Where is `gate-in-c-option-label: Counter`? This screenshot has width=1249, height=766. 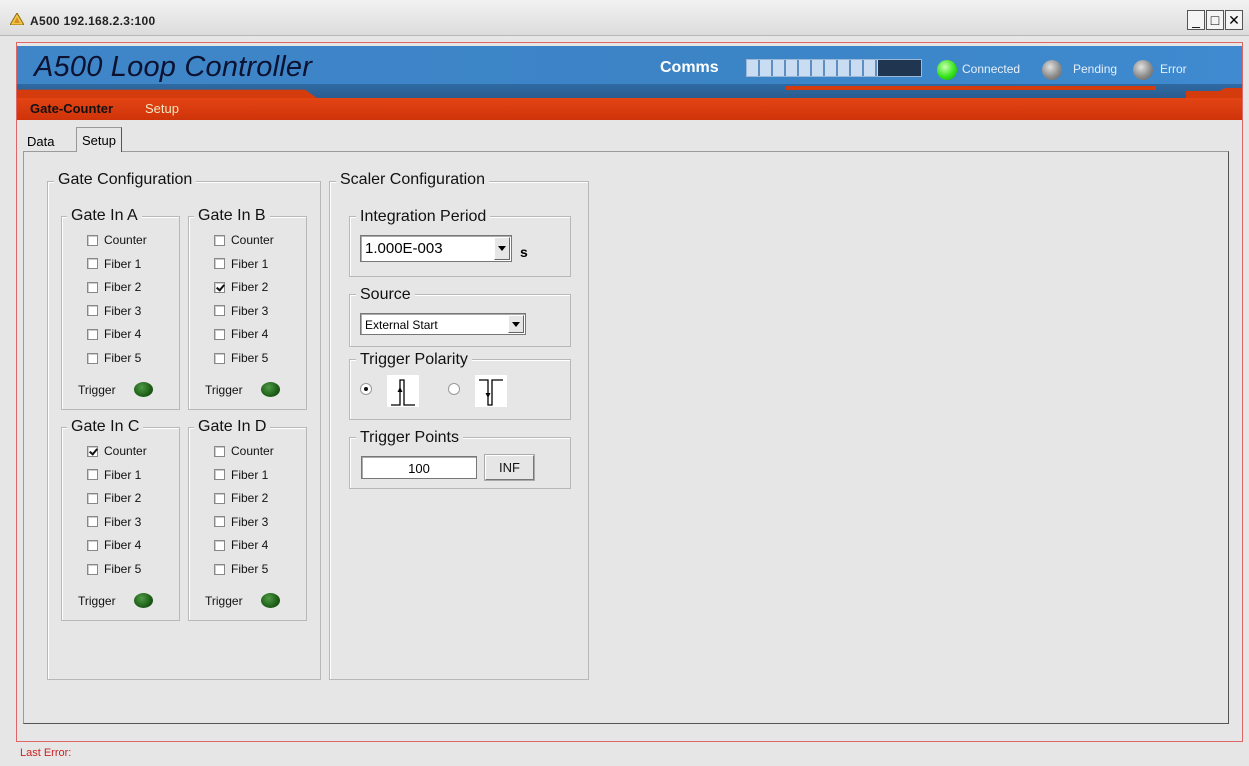
gate-in-c-option-label: Counter is located at coordinates (125, 451).